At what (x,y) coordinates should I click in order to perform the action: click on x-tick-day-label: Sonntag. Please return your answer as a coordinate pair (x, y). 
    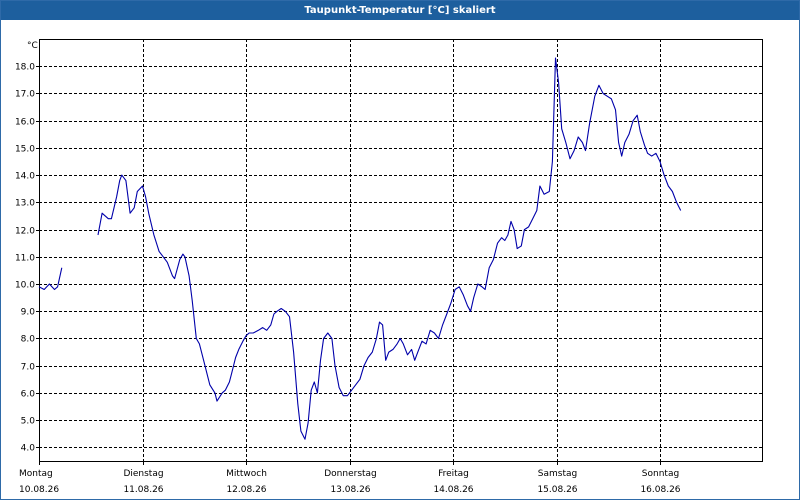
    Looking at the image, I should click on (660, 474).